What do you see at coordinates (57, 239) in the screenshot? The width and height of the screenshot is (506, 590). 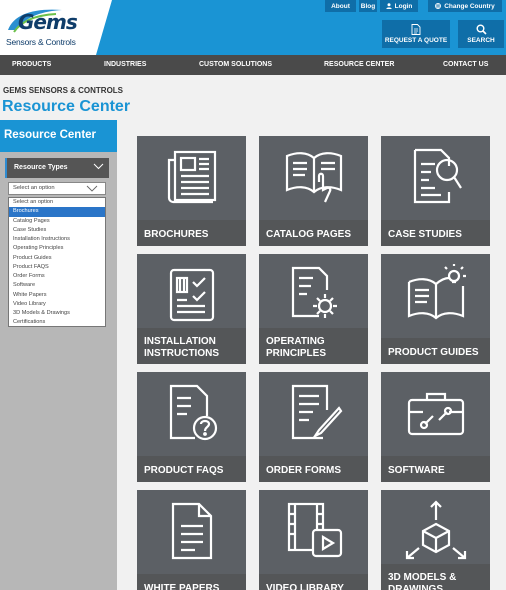 I see `option-installation-instructions: Installation Instructions` at bounding box center [57, 239].